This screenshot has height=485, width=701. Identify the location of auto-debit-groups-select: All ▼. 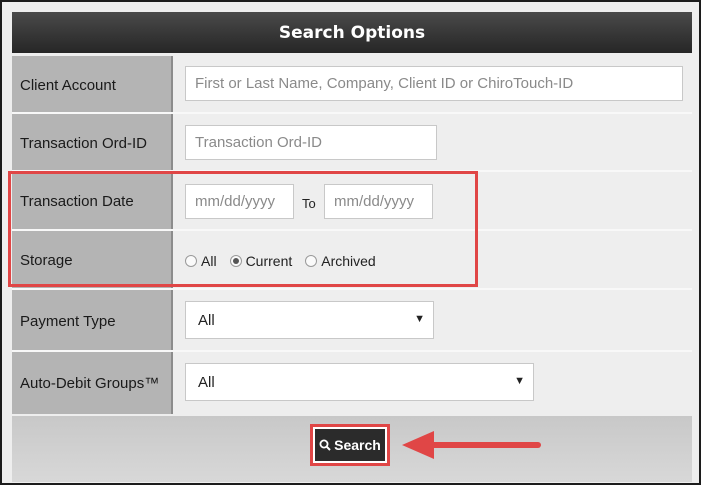
(359, 382).